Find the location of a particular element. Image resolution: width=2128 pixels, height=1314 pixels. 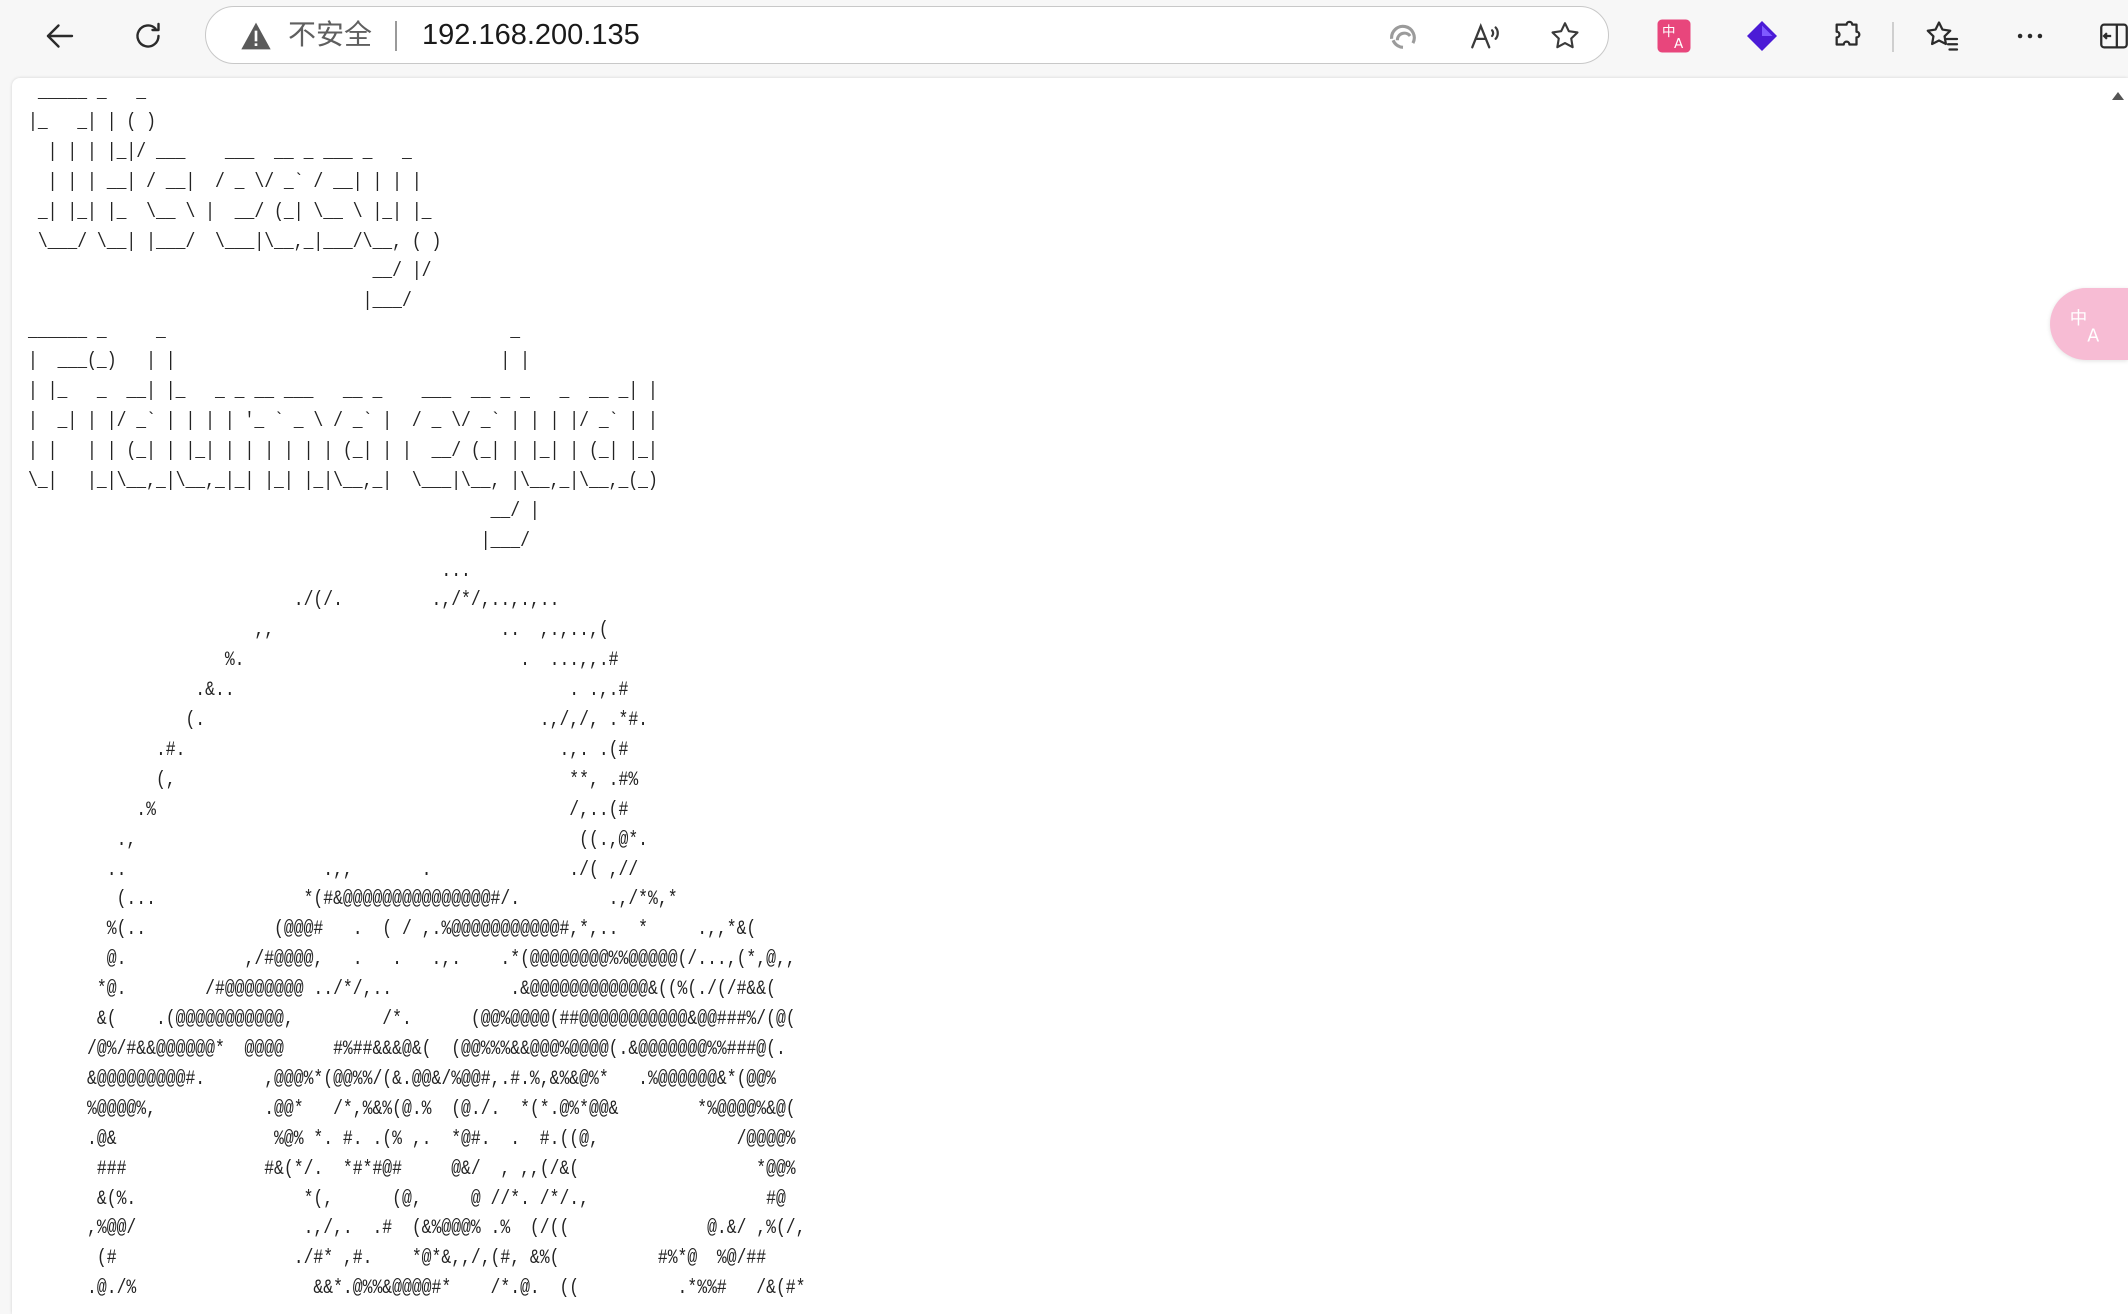

url-text: 192.168.200.135 is located at coordinates (531, 35).